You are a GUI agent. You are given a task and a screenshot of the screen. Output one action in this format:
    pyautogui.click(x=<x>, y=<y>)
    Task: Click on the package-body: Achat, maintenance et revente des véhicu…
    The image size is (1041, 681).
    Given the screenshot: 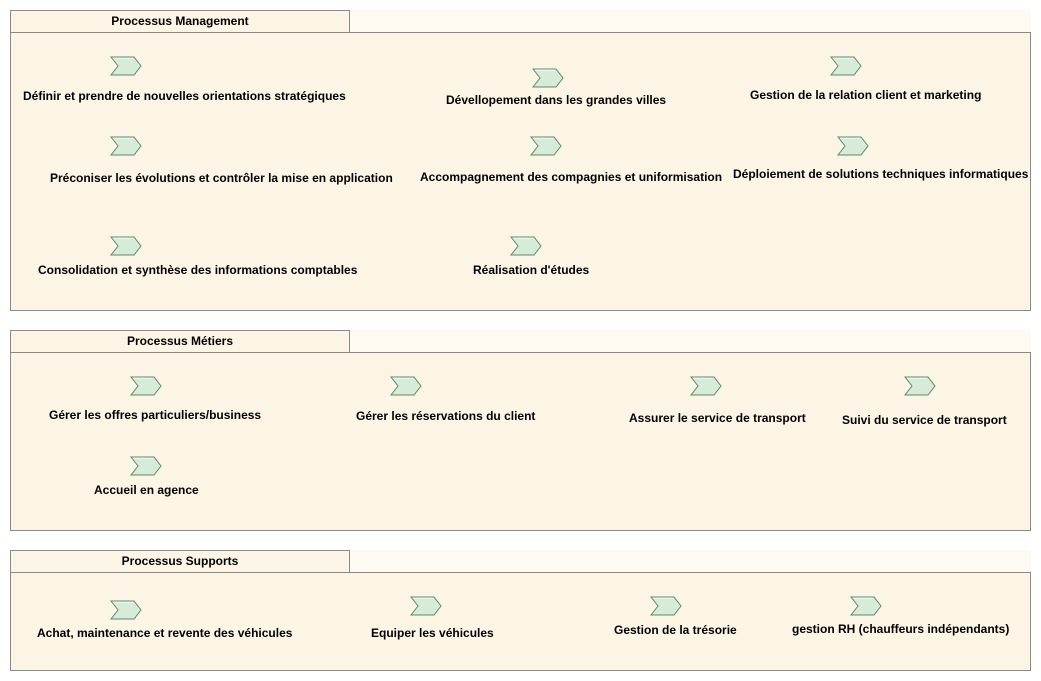 What is the action you would take?
    pyautogui.click(x=520, y=621)
    